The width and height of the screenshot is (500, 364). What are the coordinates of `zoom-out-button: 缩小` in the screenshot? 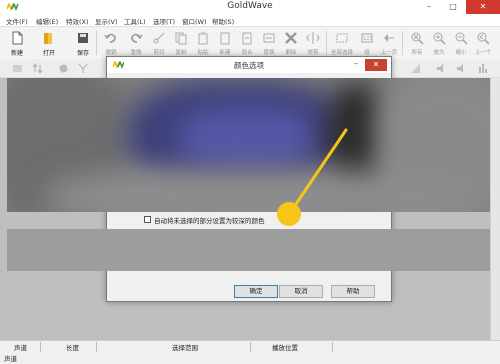 It's located at (461, 43).